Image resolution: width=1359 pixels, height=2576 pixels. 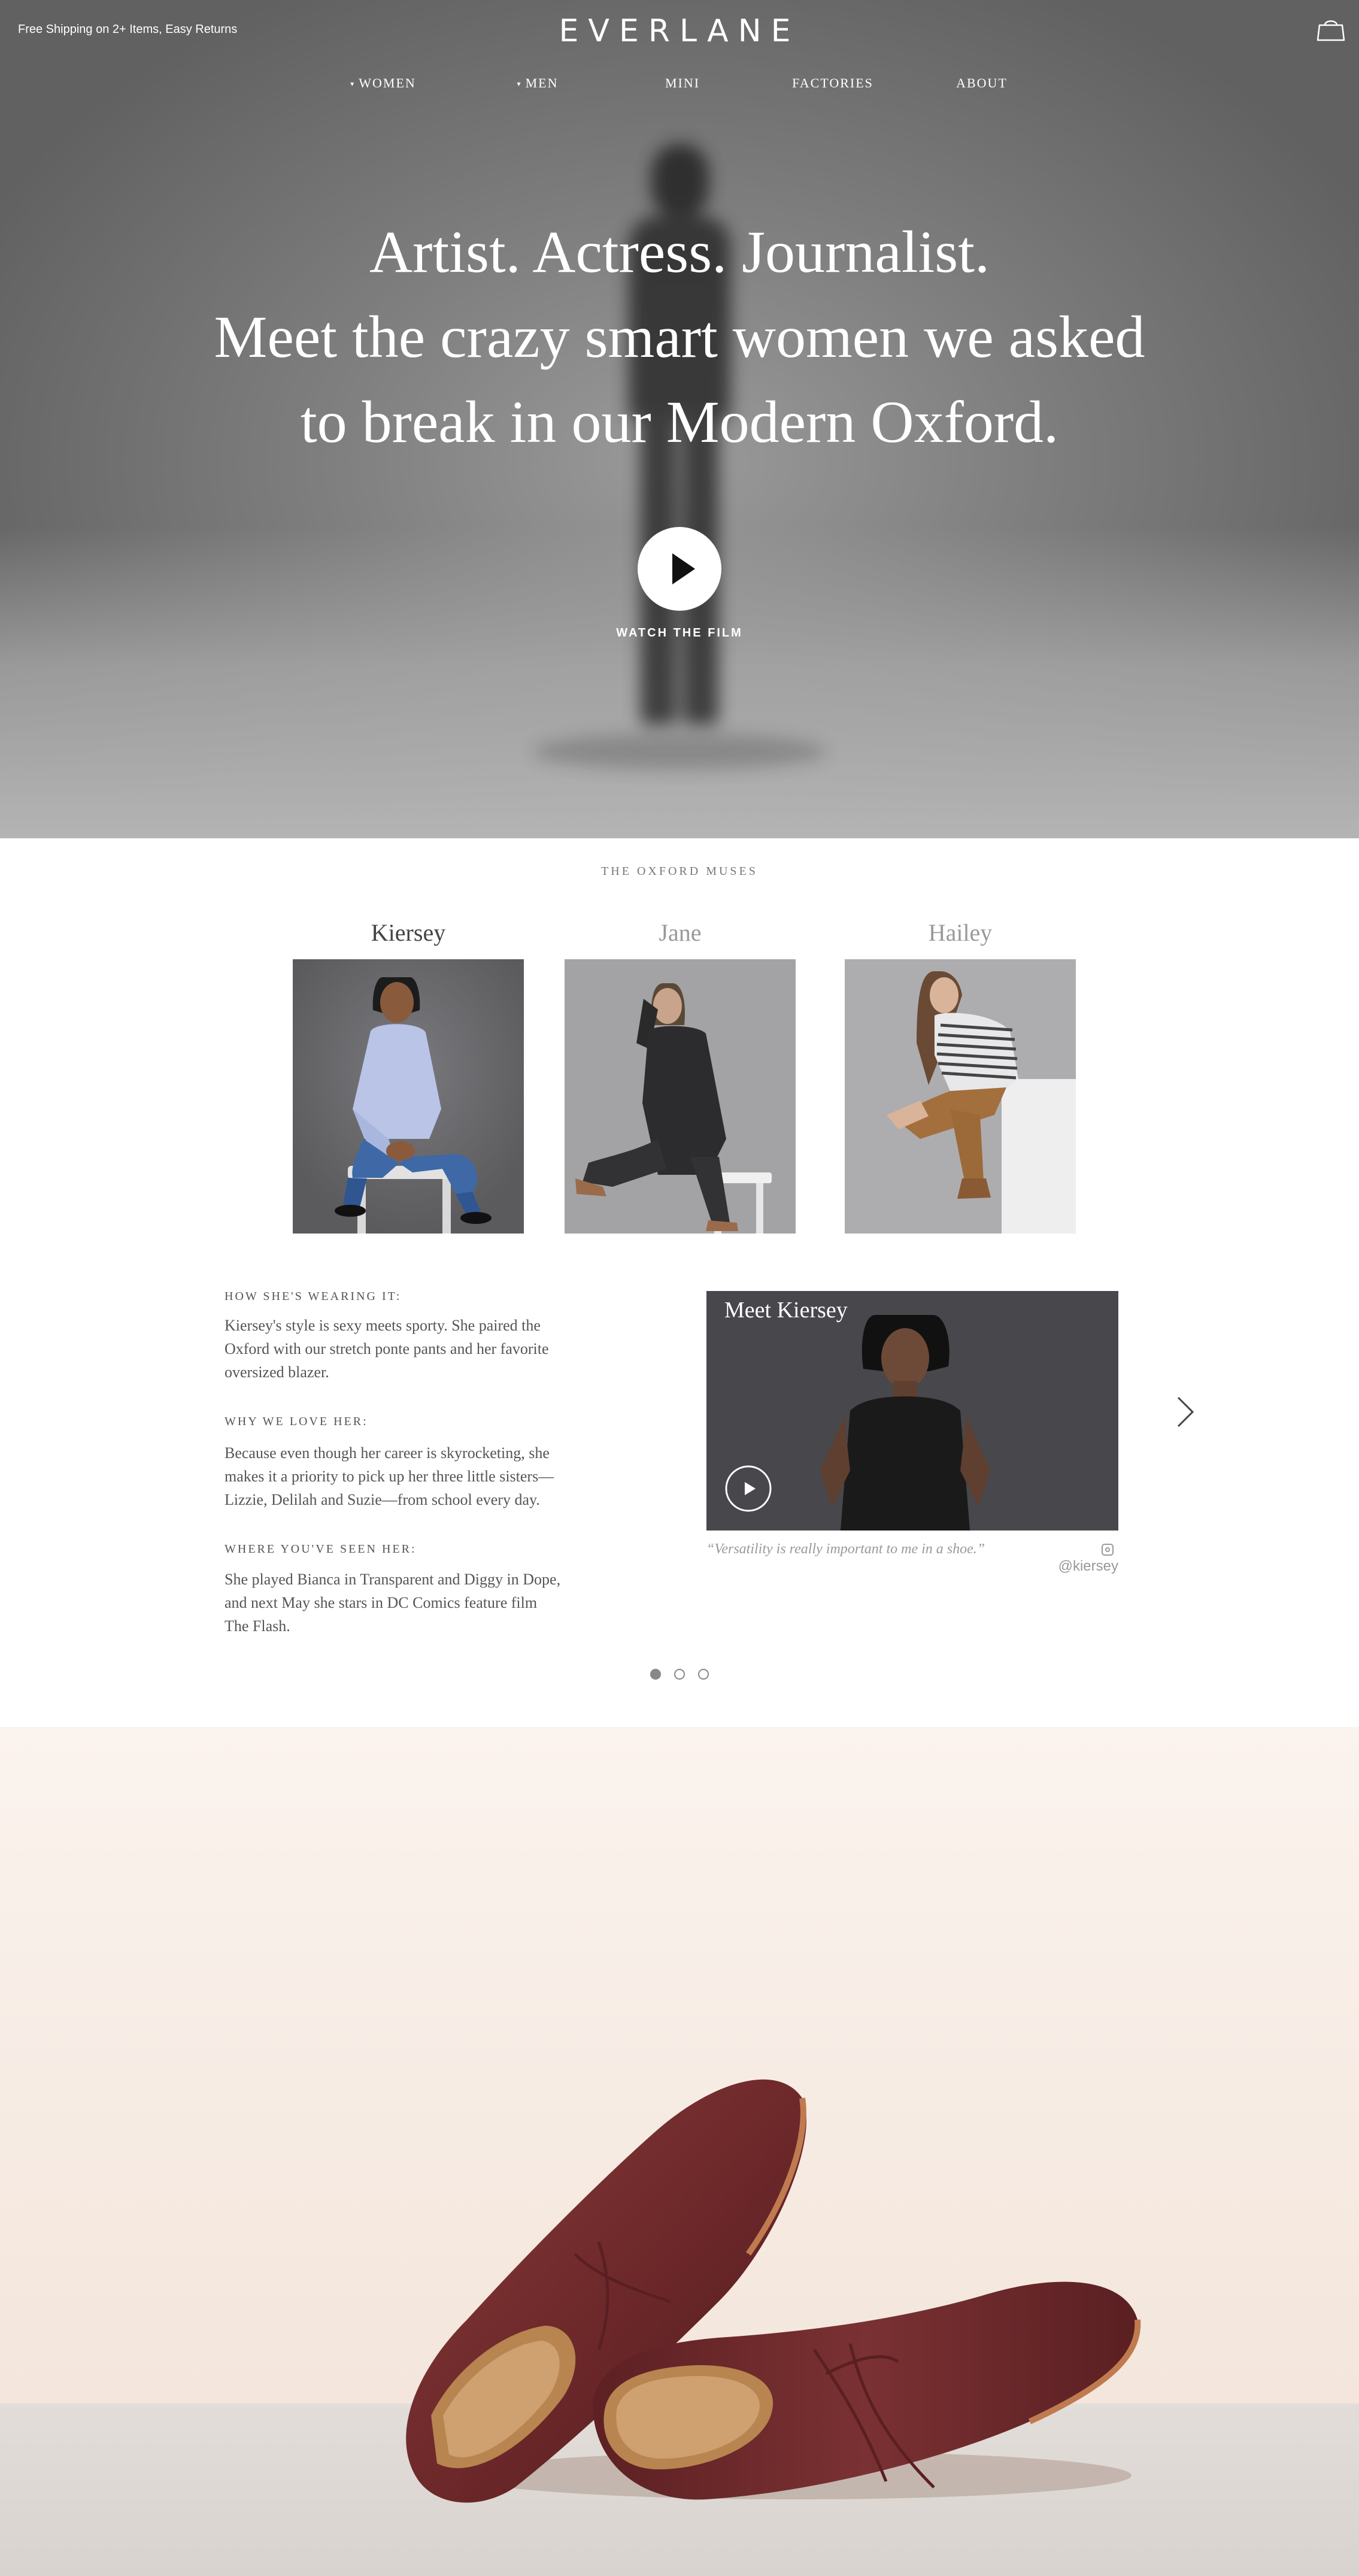 I want to click on video-title: Meet Kiersey, so click(x=786, y=1310).